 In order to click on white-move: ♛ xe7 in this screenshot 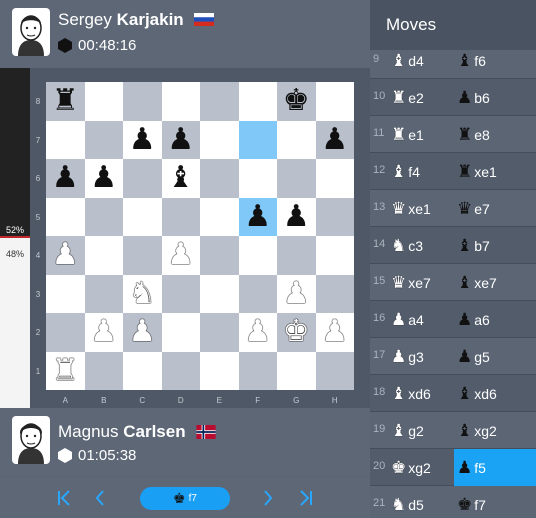, I will do `click(420, 282)`.